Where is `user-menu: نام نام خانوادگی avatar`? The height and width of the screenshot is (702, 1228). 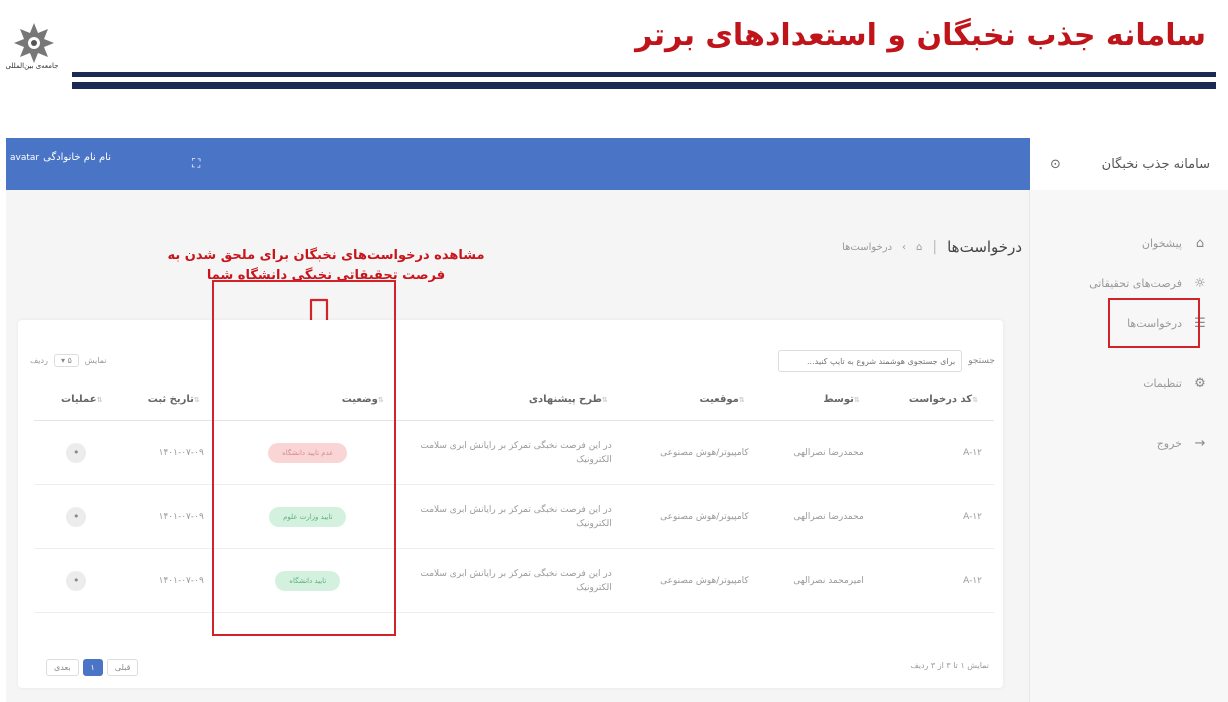
user-menu: نام نام خانوادگی avatar is located at coordinates (60, 157).